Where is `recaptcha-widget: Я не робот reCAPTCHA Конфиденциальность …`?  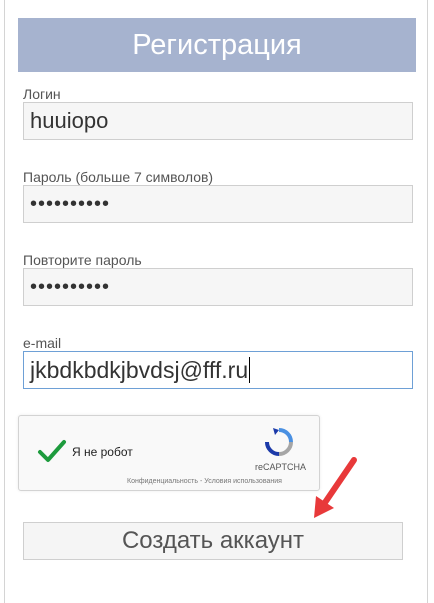 recaptcha-widget: Я не робот reCAPTCHA Конфиденциальность … is located at coordinates (169, 453).